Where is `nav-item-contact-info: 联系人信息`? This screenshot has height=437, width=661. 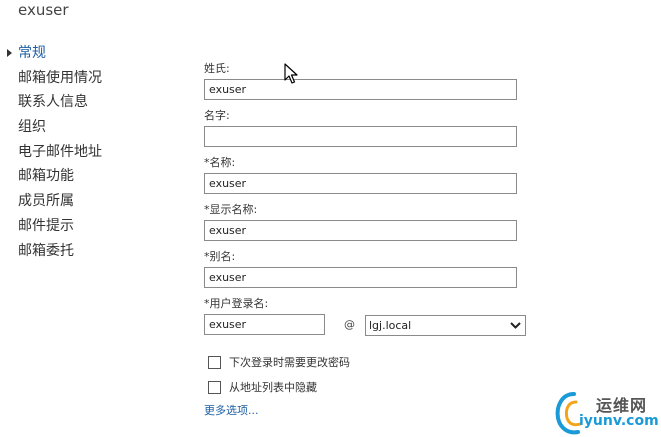 nav-item-contact-info: 联系人信息 is located at coordinates (85, 103).